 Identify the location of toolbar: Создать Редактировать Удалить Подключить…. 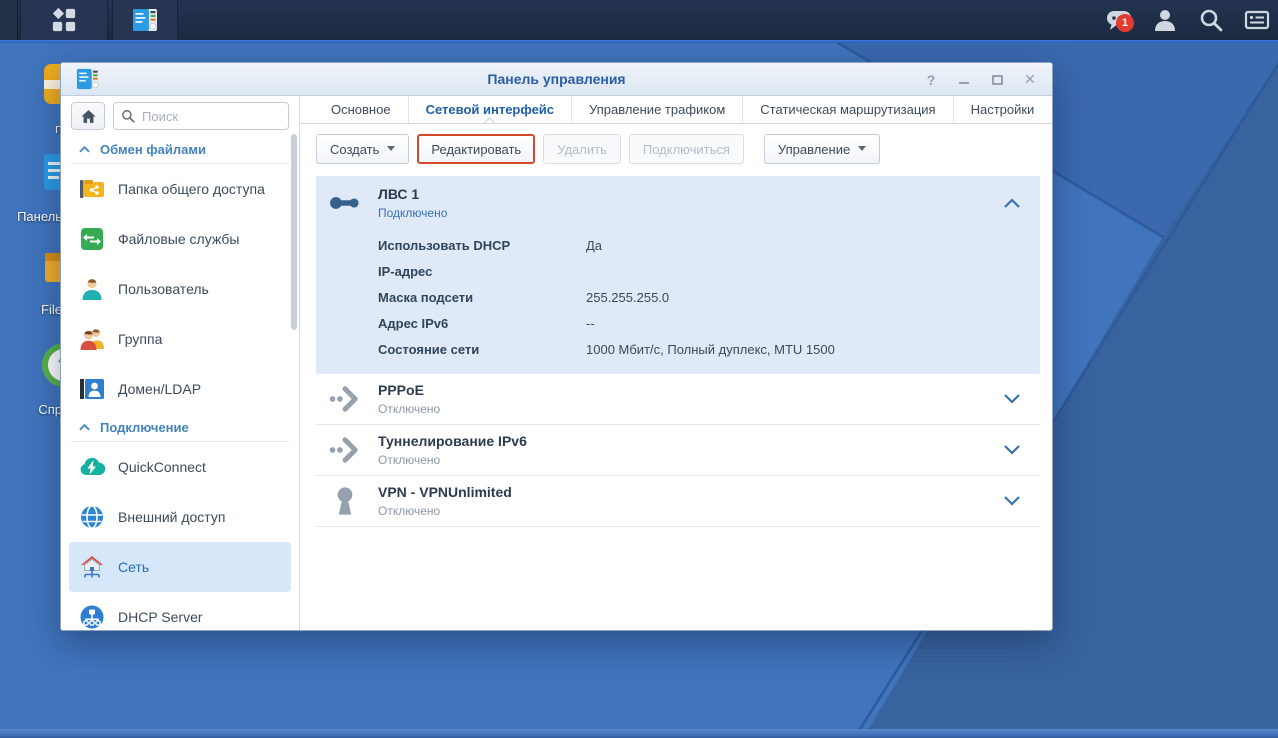
(676, 150).